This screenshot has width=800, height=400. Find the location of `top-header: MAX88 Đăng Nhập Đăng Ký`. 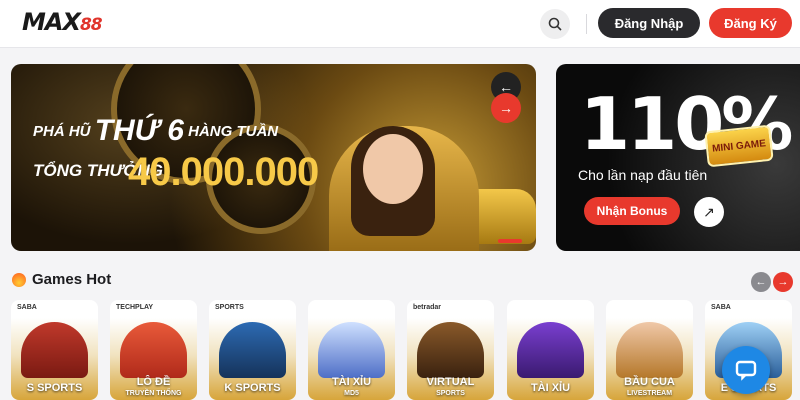

top-header: MAX88 Đăng Nhập Đăng Ký is located at coordinates (400, 24).